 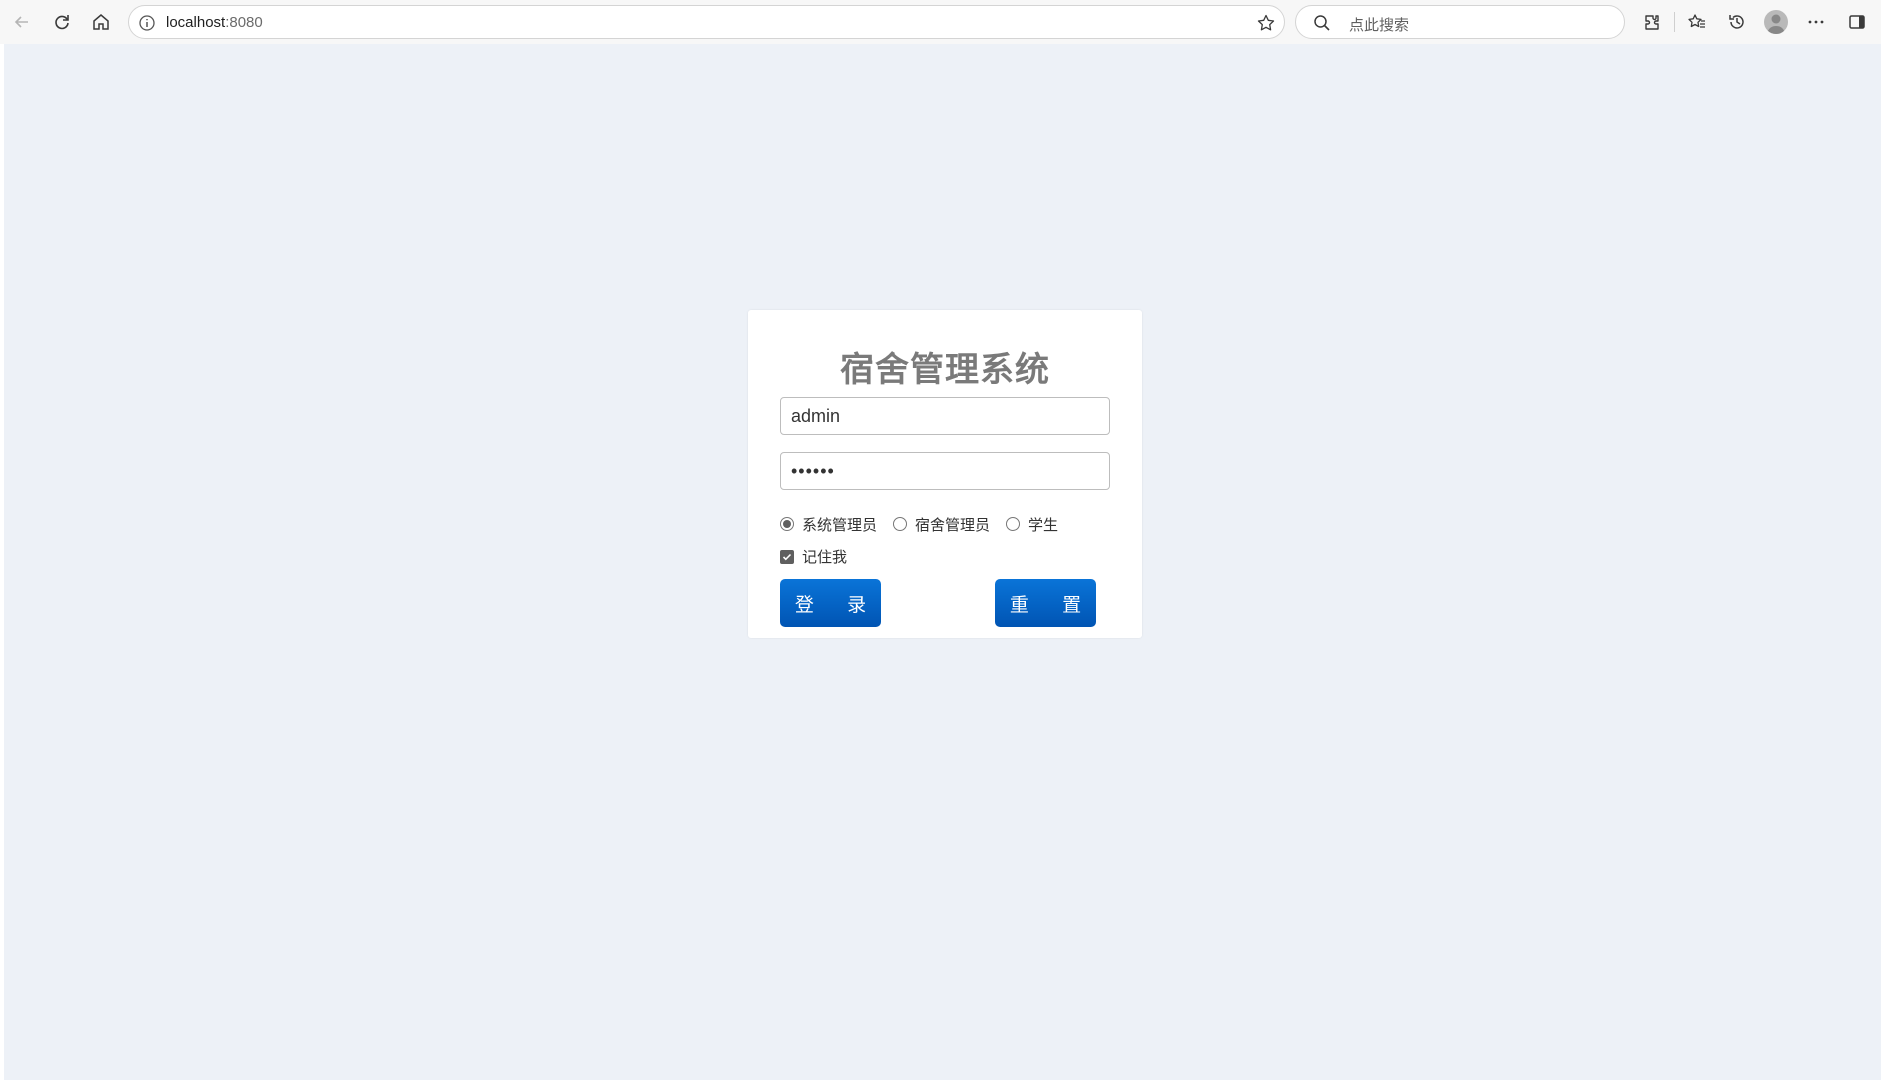 I want to click on history-icon, so click(x=1737, y=22).